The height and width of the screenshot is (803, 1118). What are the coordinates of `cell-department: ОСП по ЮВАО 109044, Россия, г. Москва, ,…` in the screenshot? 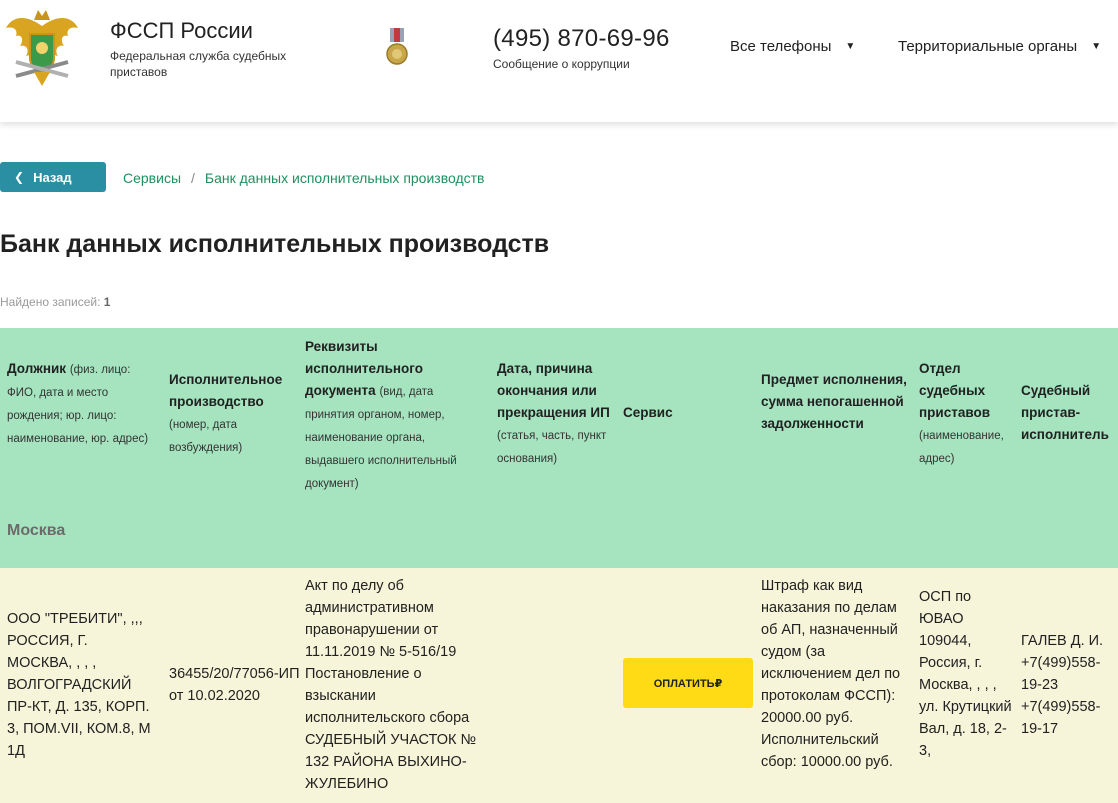 It's located at (965, 674).